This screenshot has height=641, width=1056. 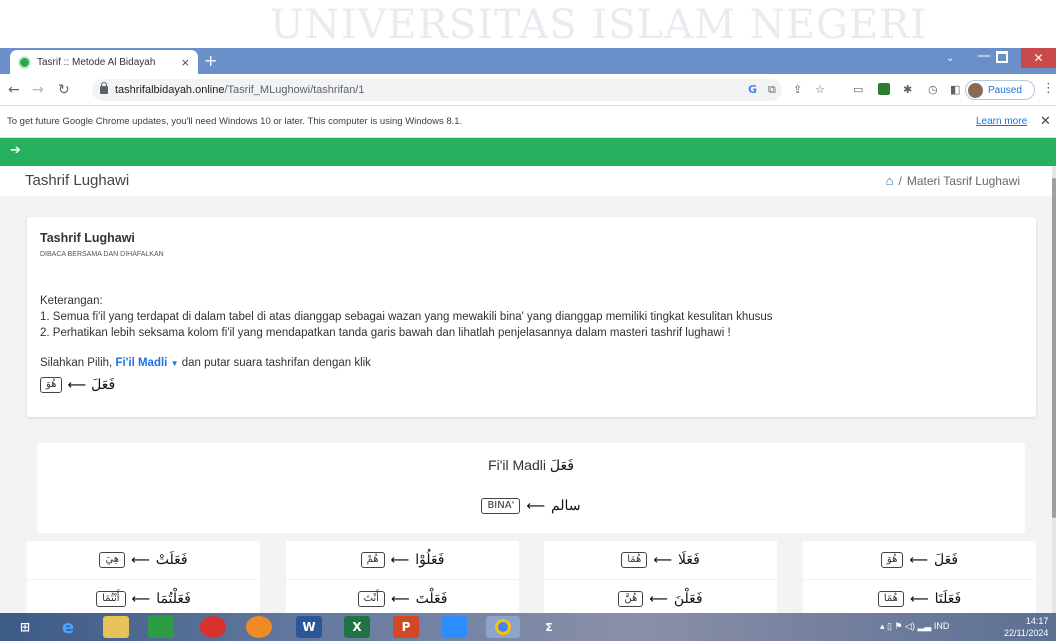 I want to click on cell-pronoun: هُوَ, so click(x=892, y=560).